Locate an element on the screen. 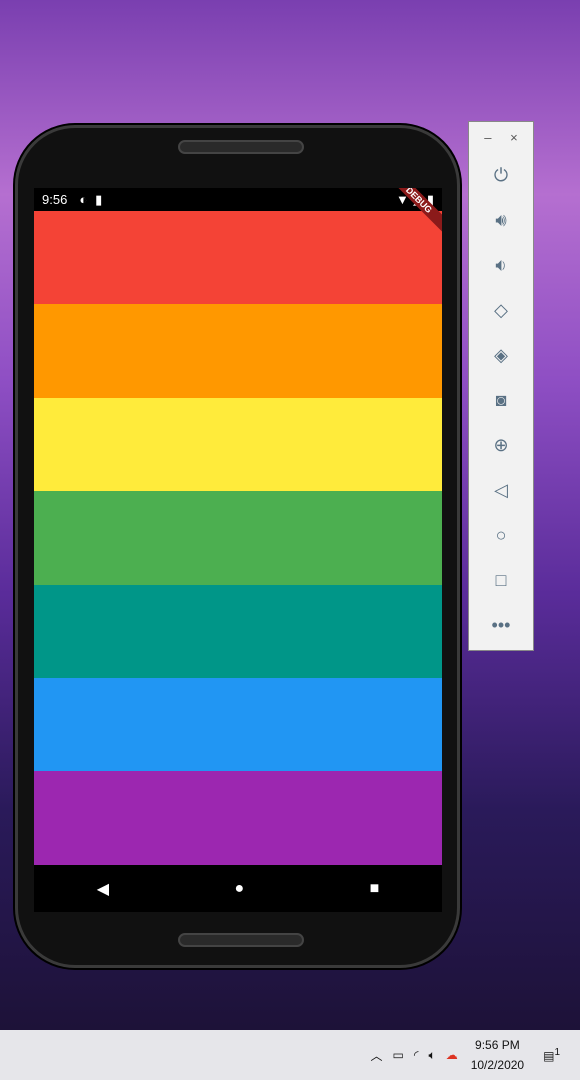 This screenshot has width=580, height=1080. home-icon: ○ is located at coordinates (501, 535).